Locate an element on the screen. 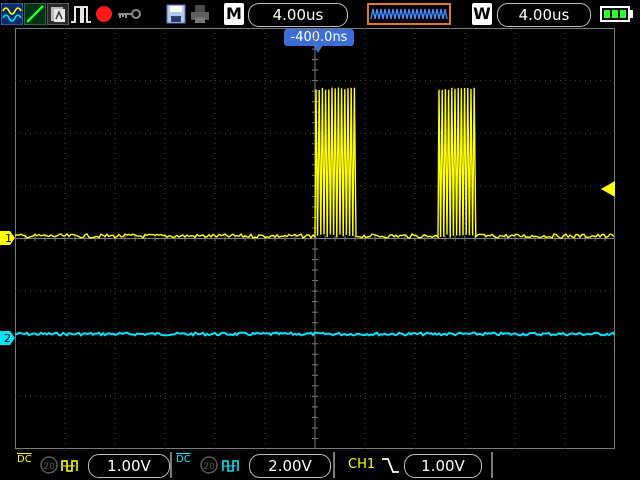 This screenshot has height=480, width=640. ch2-volts-per-div: 2.00V is located at coordinates (290, 466).